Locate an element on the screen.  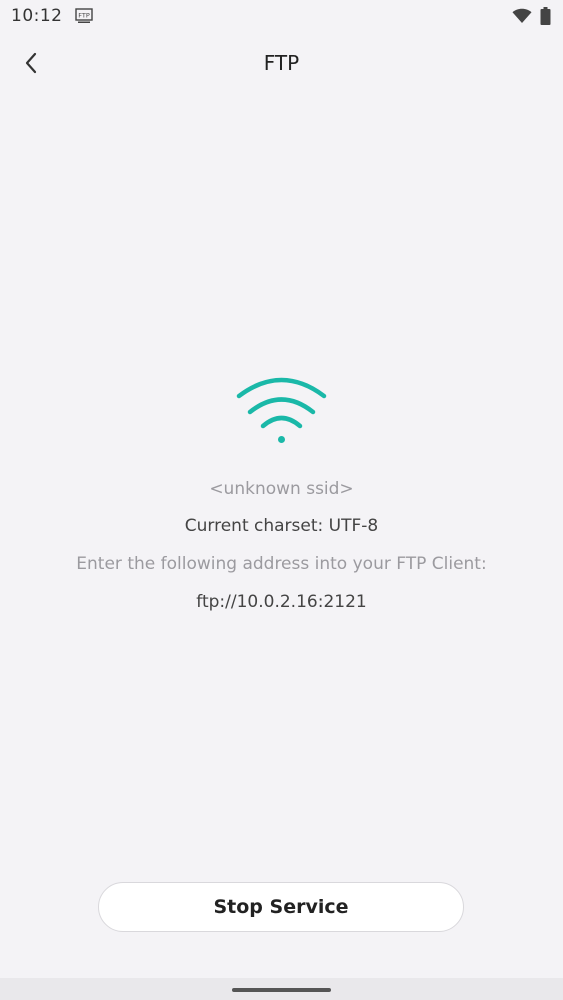
battery-icon is located at coordinates (545, 16).